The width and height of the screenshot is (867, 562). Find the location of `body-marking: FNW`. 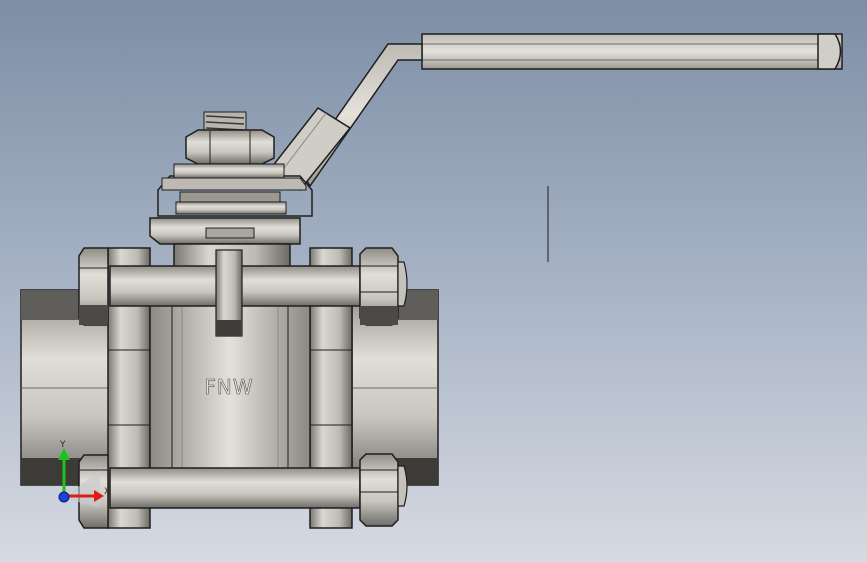

body-marking: FNW is located at coordinates (228, 387).